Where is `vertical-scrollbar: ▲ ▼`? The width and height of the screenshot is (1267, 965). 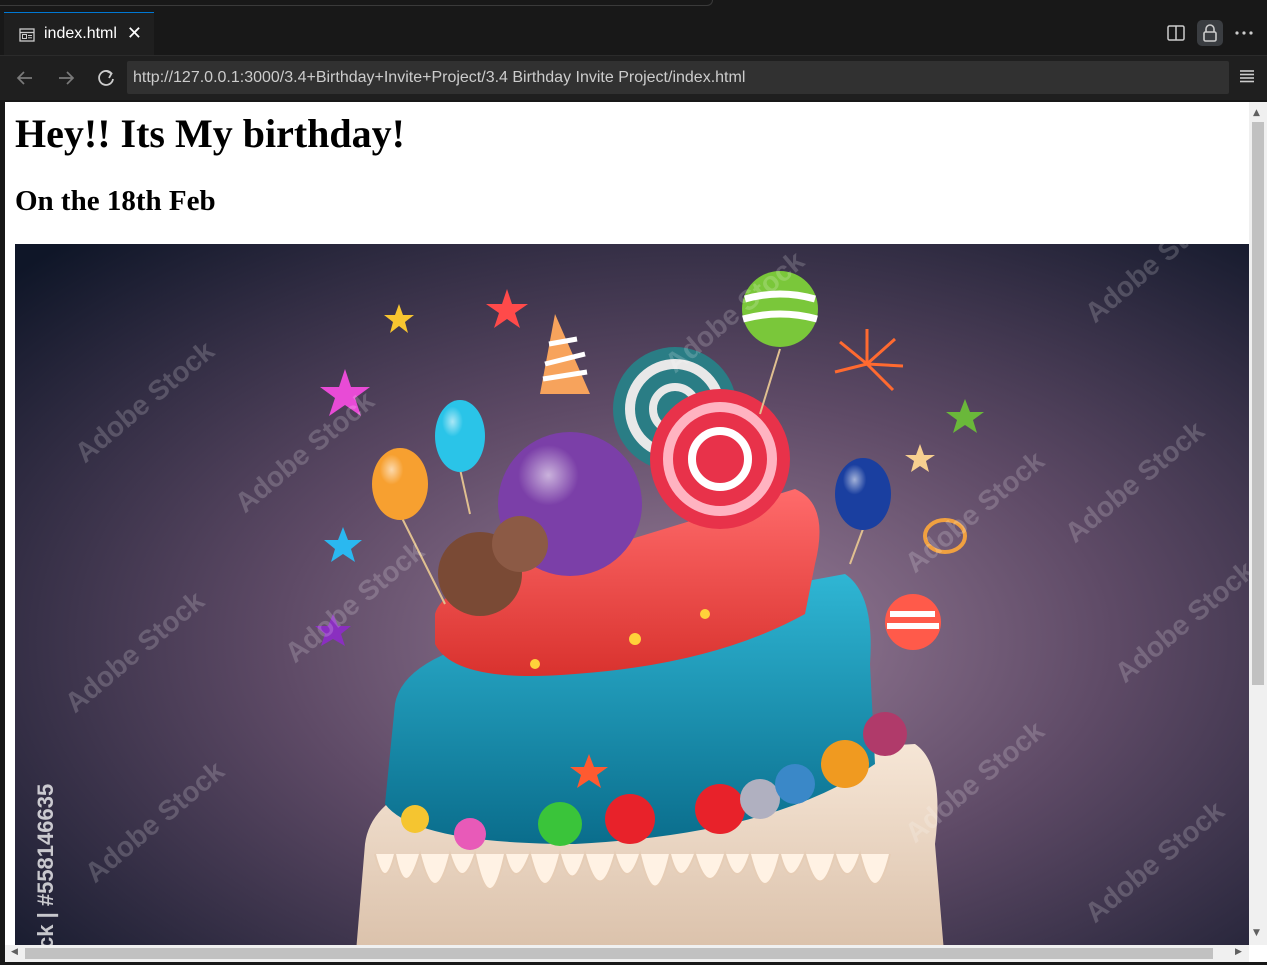
vertical-scrollbar: ▲ ▼ is located at coordinates (1258, 523).